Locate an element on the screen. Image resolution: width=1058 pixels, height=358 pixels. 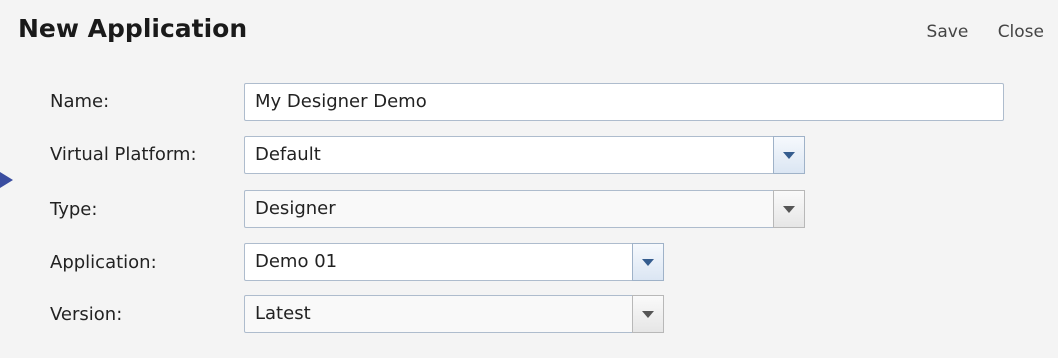
virtual-platform-label: Virtual Platform: is located at coordinates (123, 154).